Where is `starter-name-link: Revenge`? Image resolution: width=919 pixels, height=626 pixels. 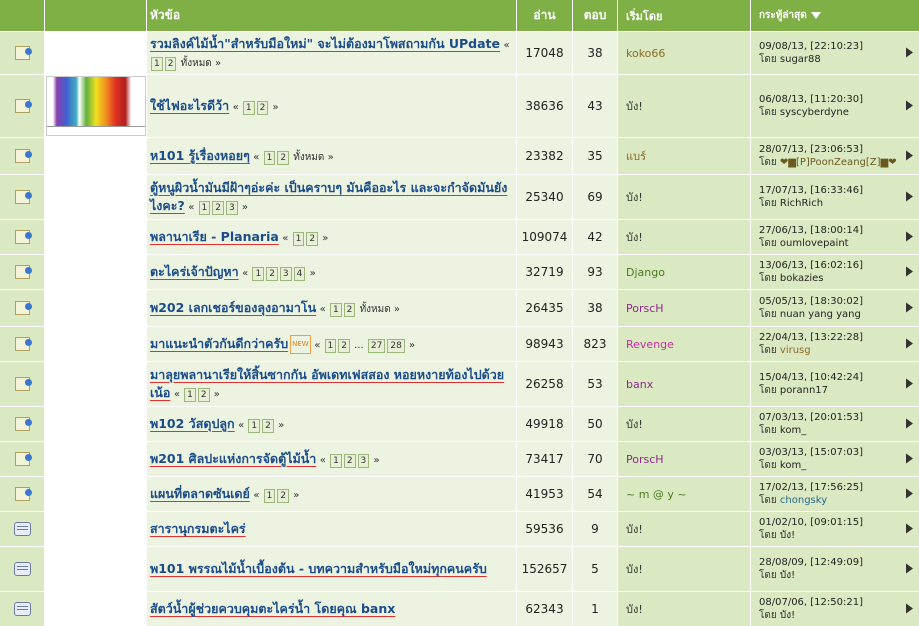
starter-name-link: Revenge is located at coordinates (650, 344).